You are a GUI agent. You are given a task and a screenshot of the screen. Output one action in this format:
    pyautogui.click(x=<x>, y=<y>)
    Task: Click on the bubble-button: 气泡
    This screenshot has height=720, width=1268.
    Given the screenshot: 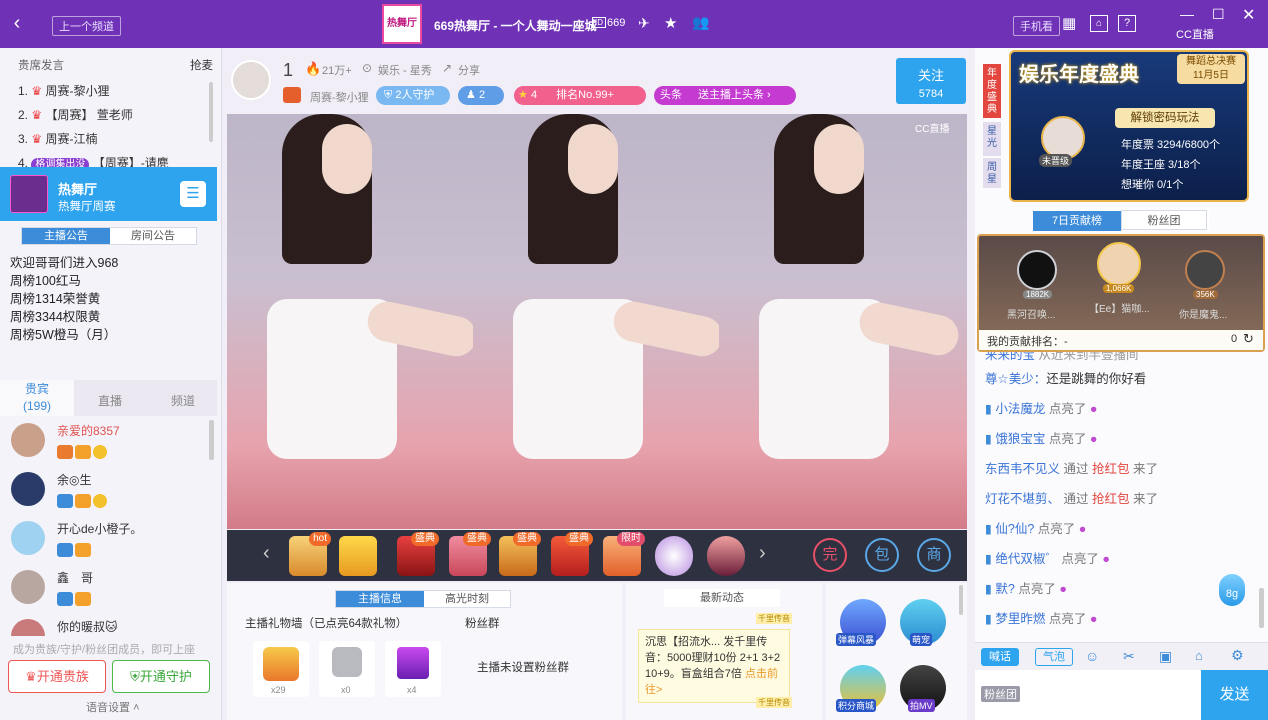 What is the action you would take?
    pyautogui.click(x=1054, y=657)
    